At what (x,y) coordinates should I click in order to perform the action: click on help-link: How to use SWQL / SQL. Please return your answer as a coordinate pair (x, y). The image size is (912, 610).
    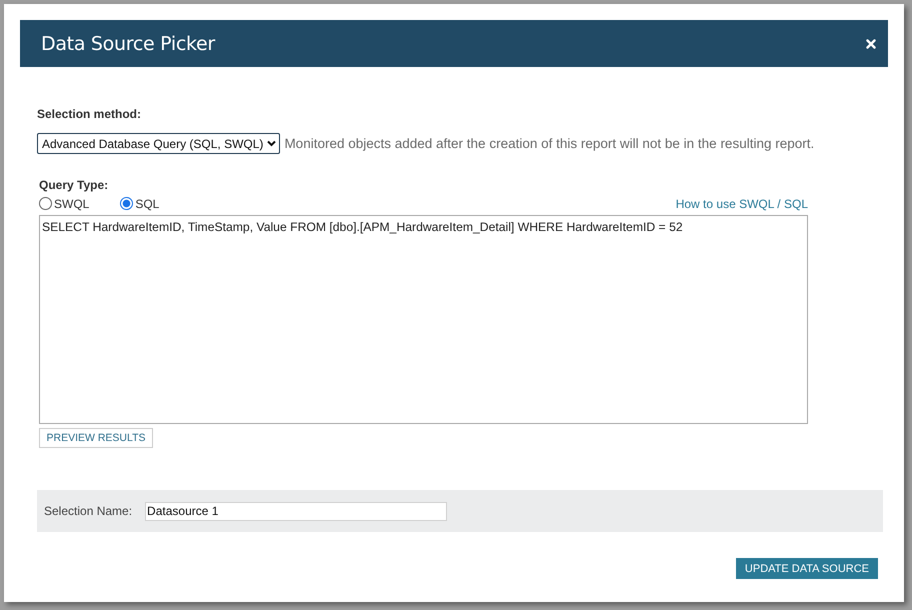
    Looking at the image, I should click on (742, 203).